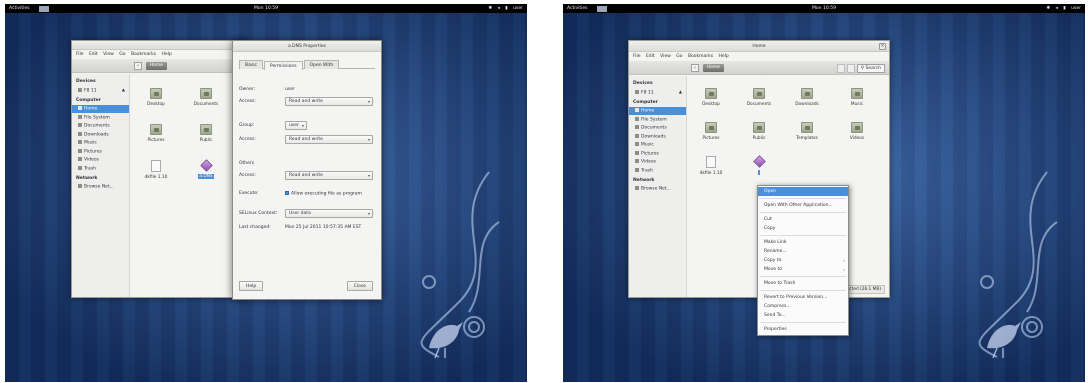  Describe the element at coordinates (251, 64) in the screenshot. I see `tab-basic: Basic` at that location.